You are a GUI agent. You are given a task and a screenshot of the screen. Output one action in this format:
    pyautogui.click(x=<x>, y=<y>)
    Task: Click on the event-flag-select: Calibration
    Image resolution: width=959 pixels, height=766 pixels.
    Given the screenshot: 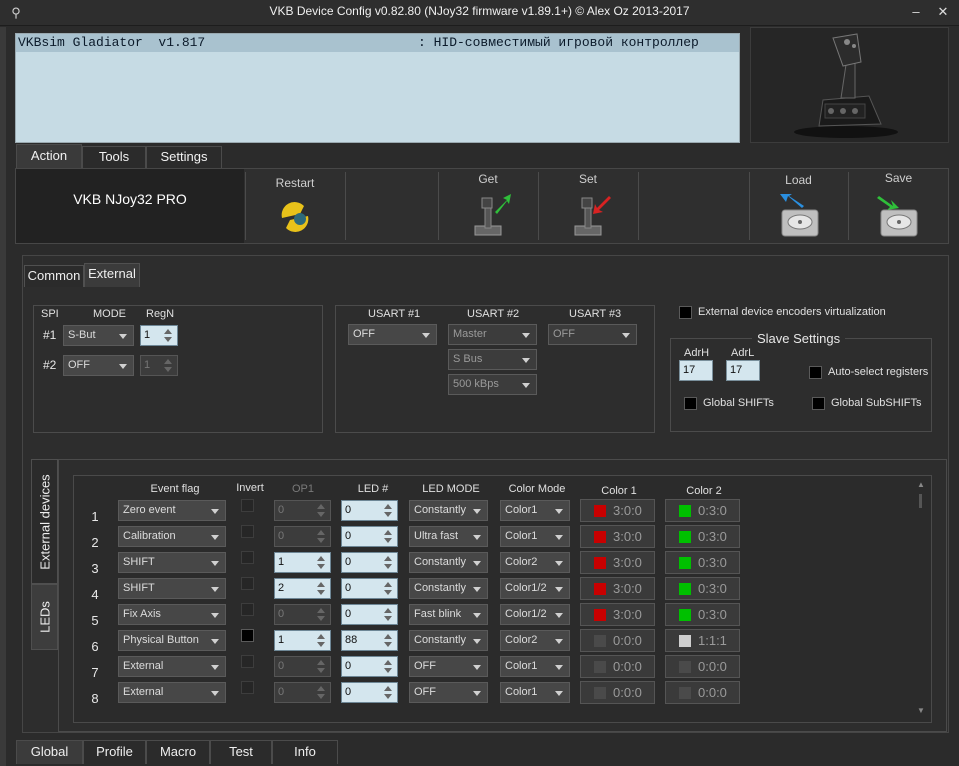 What is the action you would take?
    pyautogui.click(x=172, y=536)
    